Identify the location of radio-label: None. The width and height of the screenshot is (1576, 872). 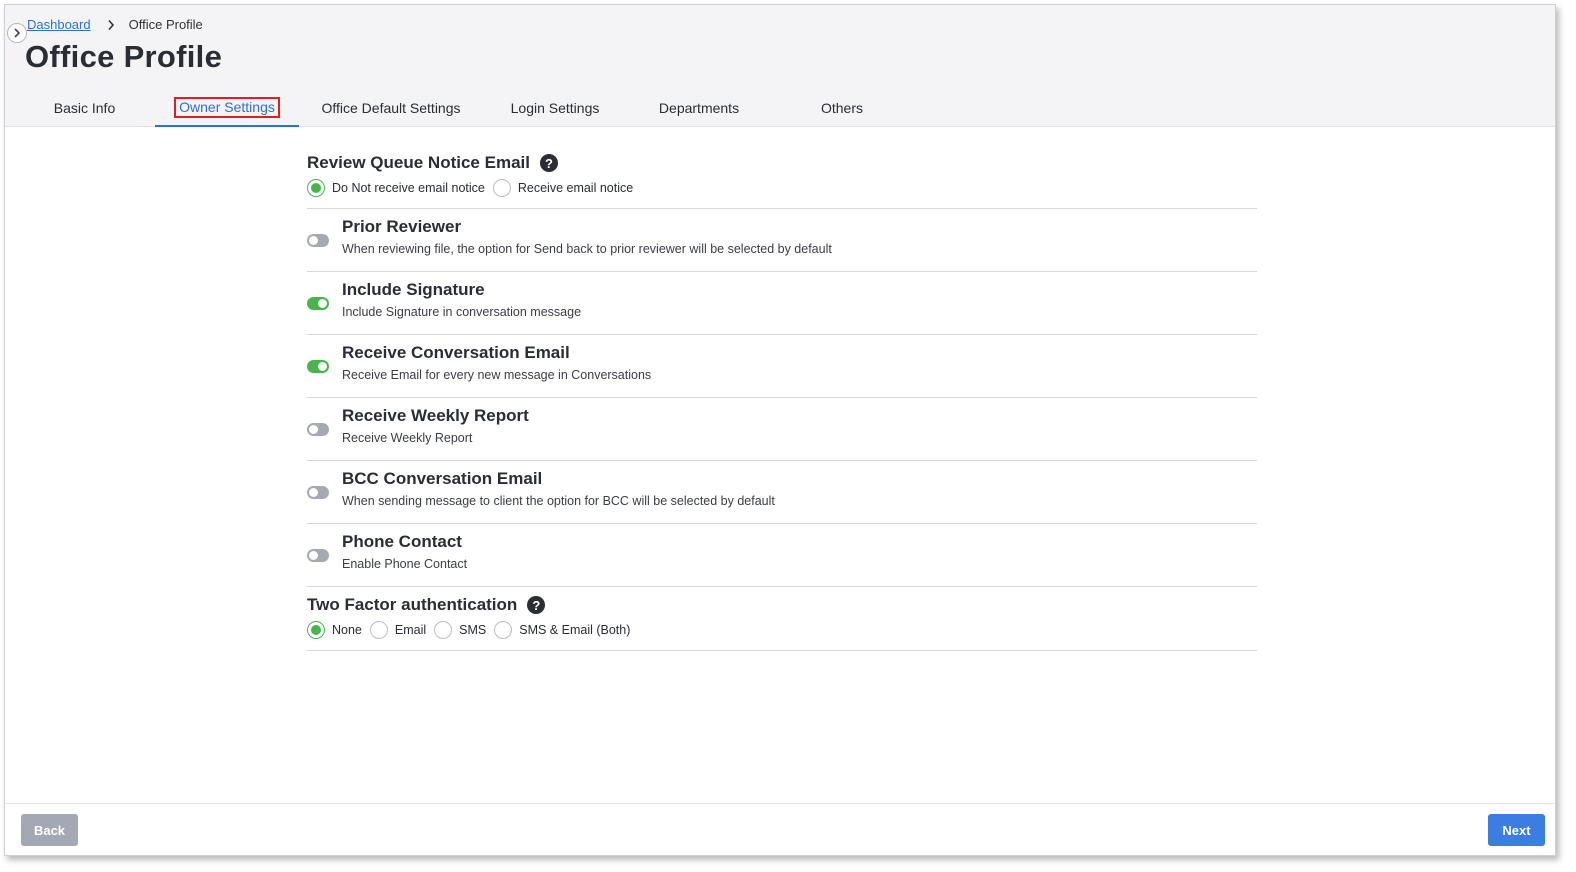
(347, 630).